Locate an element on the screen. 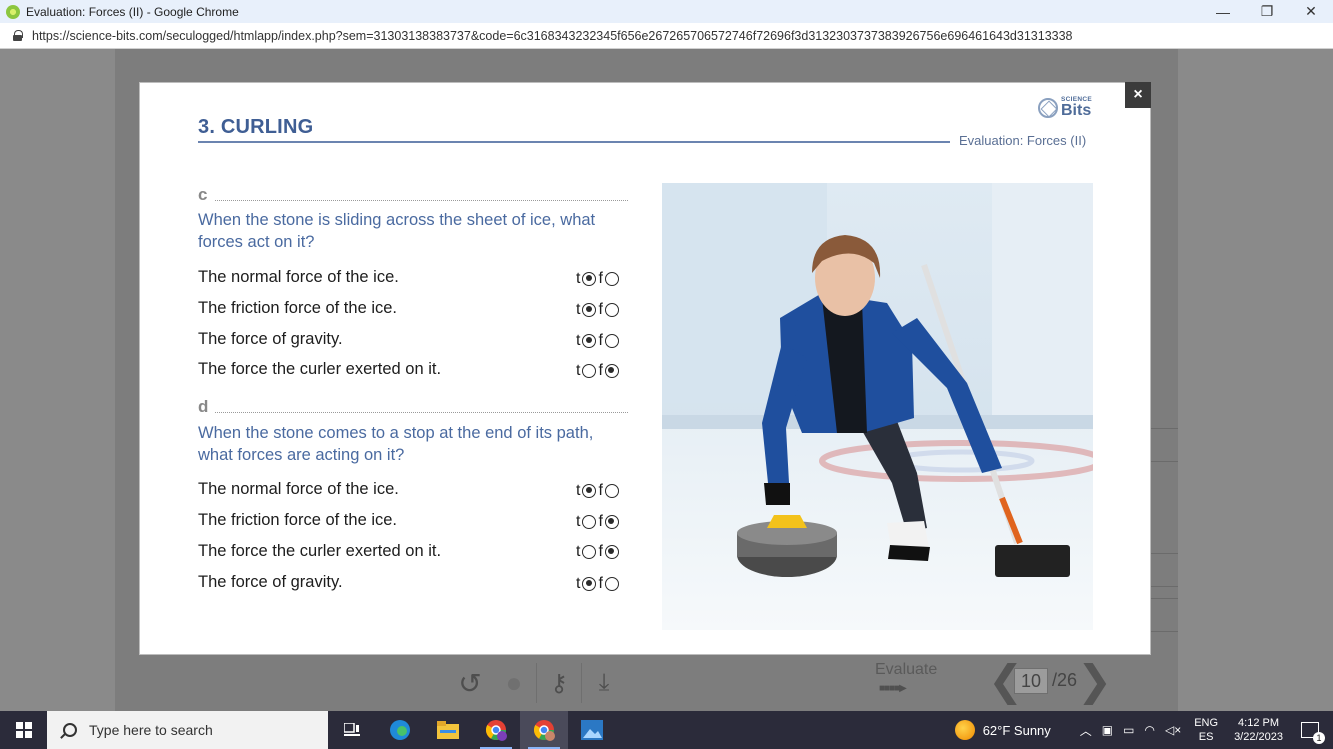 The width and height of the screenshot is (1333, 749). lock-icon is located at coordinates (18, 35).